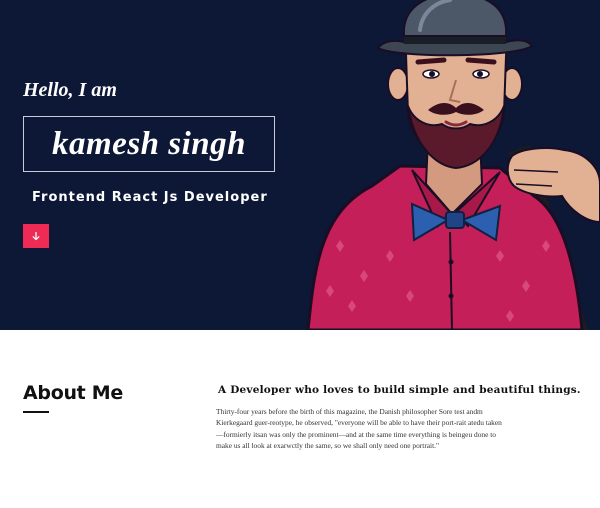 The image size is (600, 508). I want to click on about-title-underline, so click(36, 412).